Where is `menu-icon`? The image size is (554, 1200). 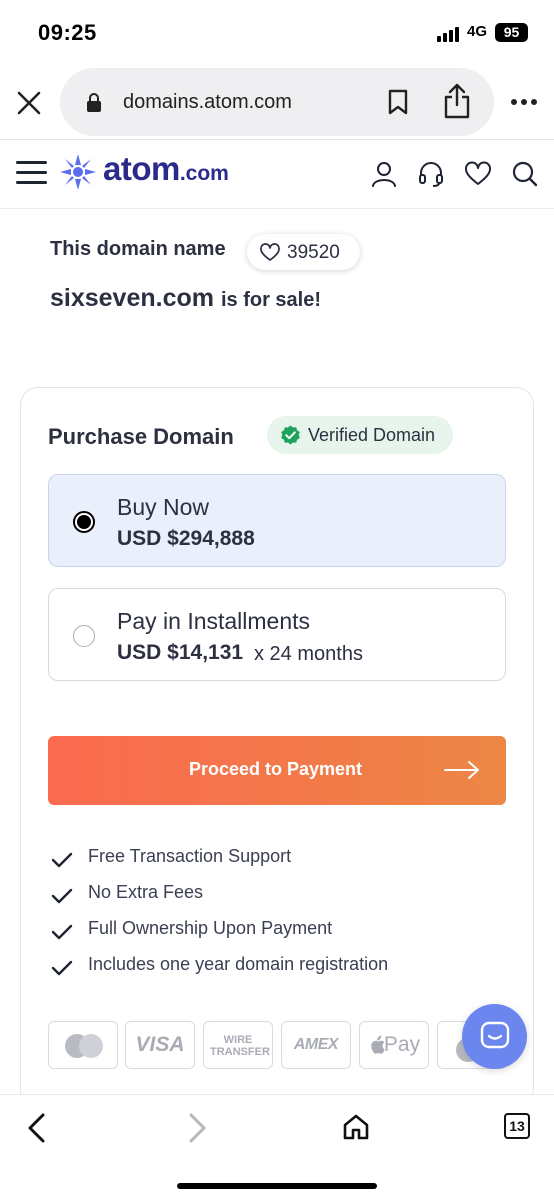 menu-icon is located at coordinates (31, 173).